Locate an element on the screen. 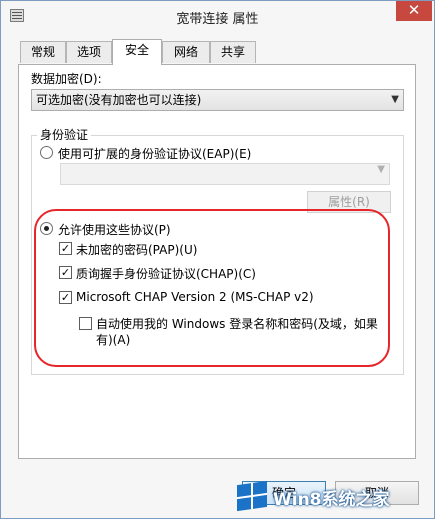  tab-general: 常规 is located at coordinates (43, 52).